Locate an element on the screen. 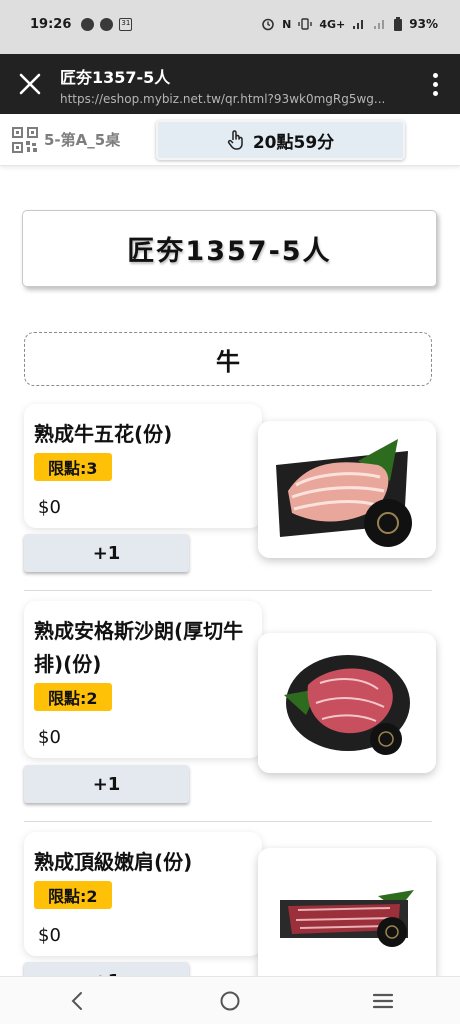 Image resolution: width=460 pixels, height=1024 pixels. alarm-icon is located at coordinates (268, 24).